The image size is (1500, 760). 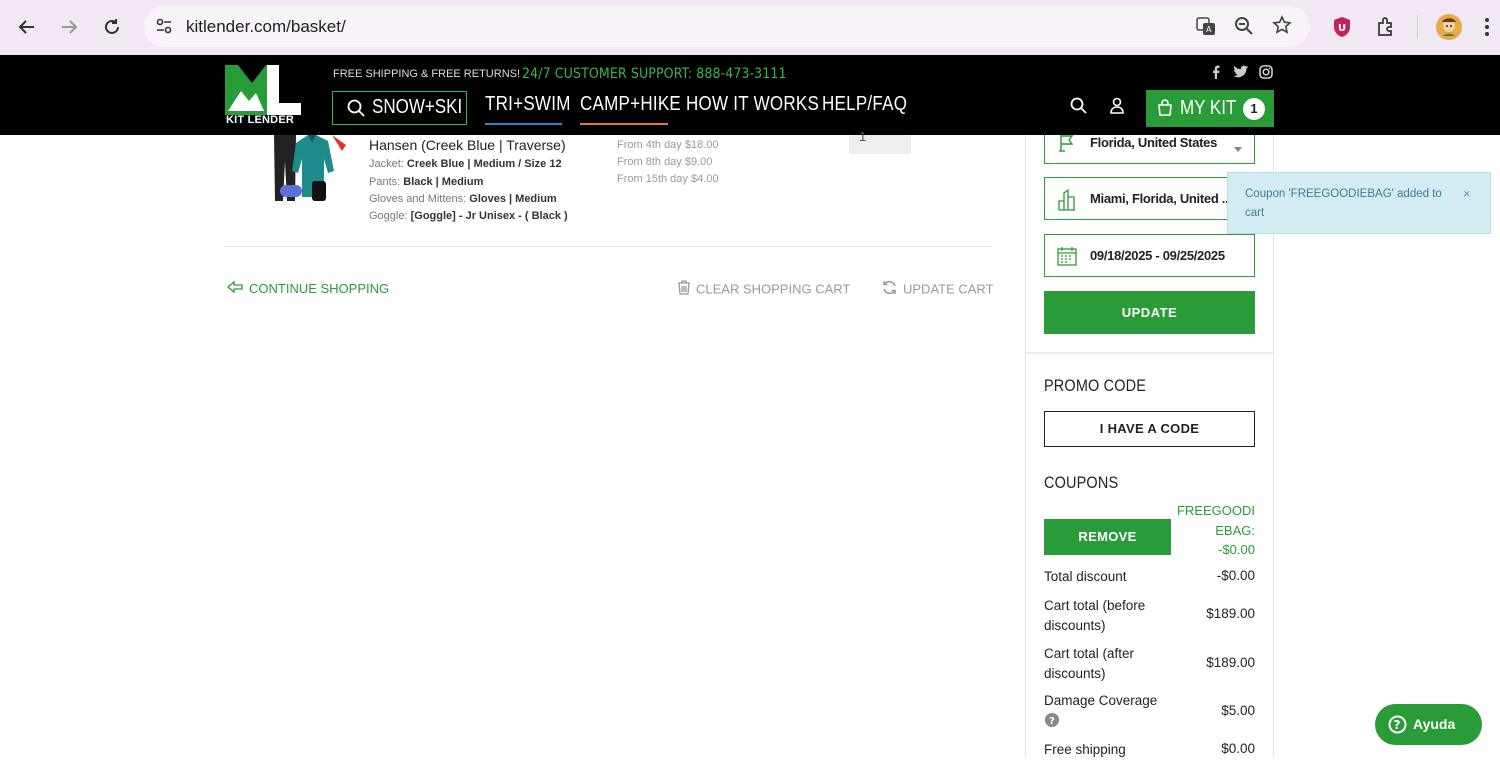 I want to click on product-title: Hansen (Creek Blue | Traverse), so click(x=467, y=145).